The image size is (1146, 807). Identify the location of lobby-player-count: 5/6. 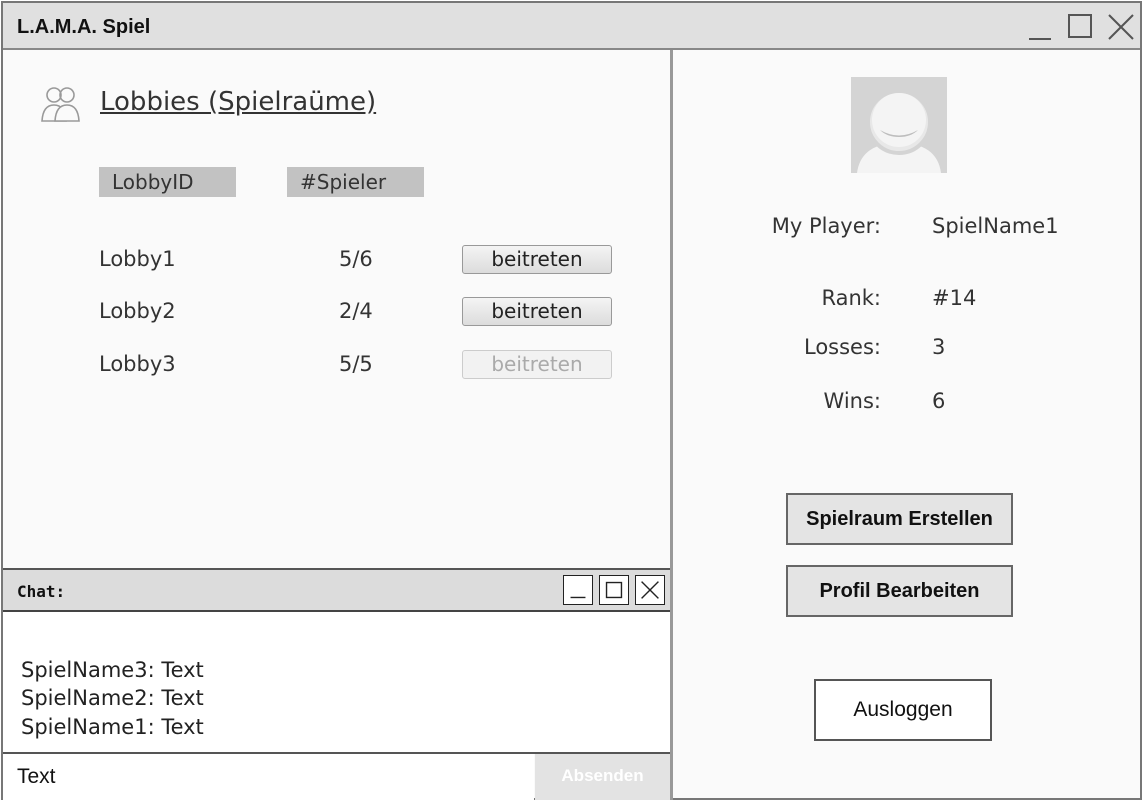
(356, 259).